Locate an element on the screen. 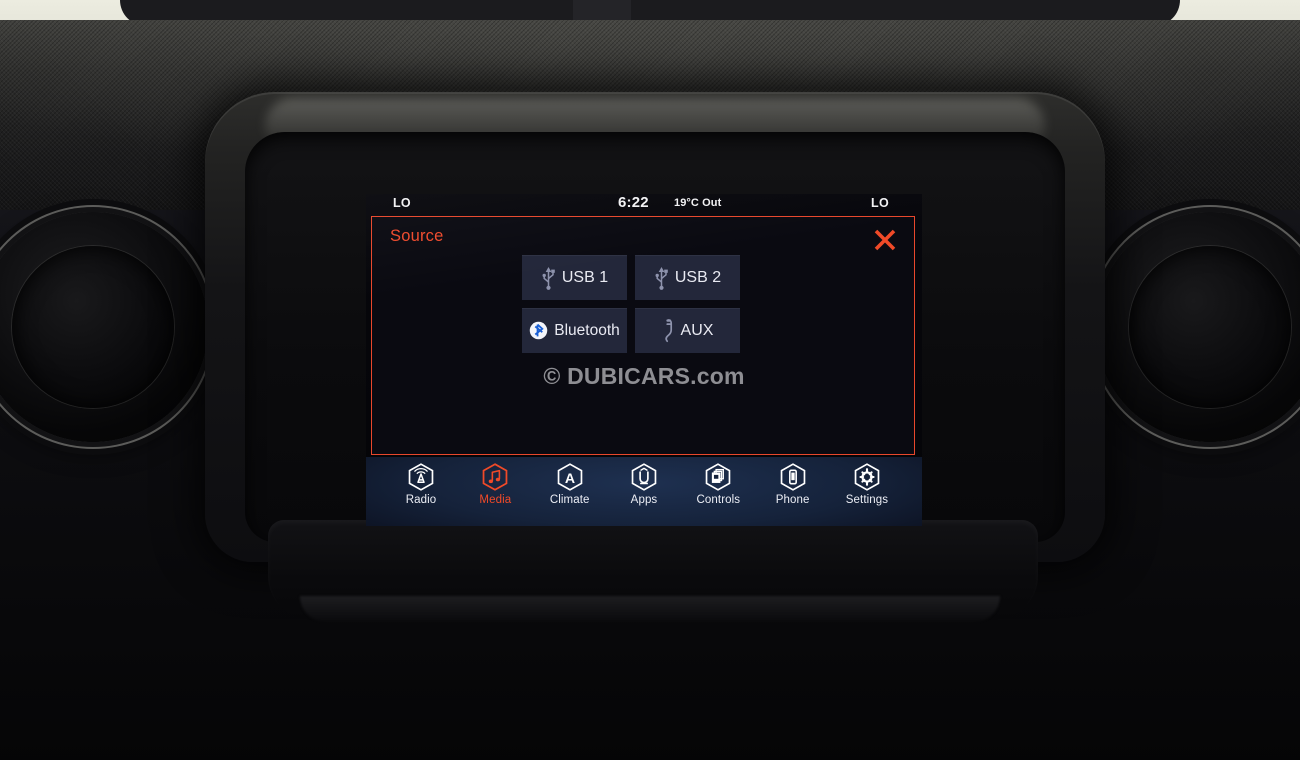 This screenshot has width=1300, height=760. bluetooth-icon is located at coordinates (538, 330).